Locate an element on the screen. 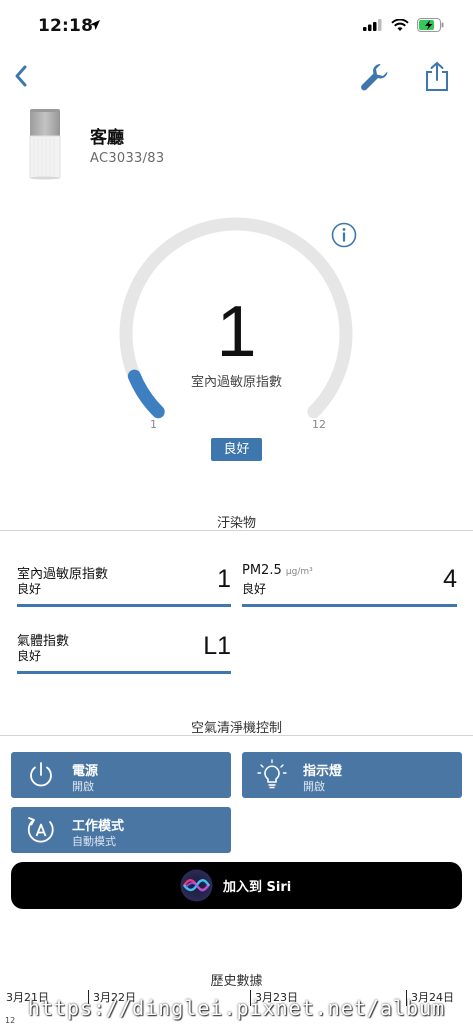 Image resolution: width=473 pixels, height=1024 pixels. location-arrow-icon is located at coordinates (95, 25).